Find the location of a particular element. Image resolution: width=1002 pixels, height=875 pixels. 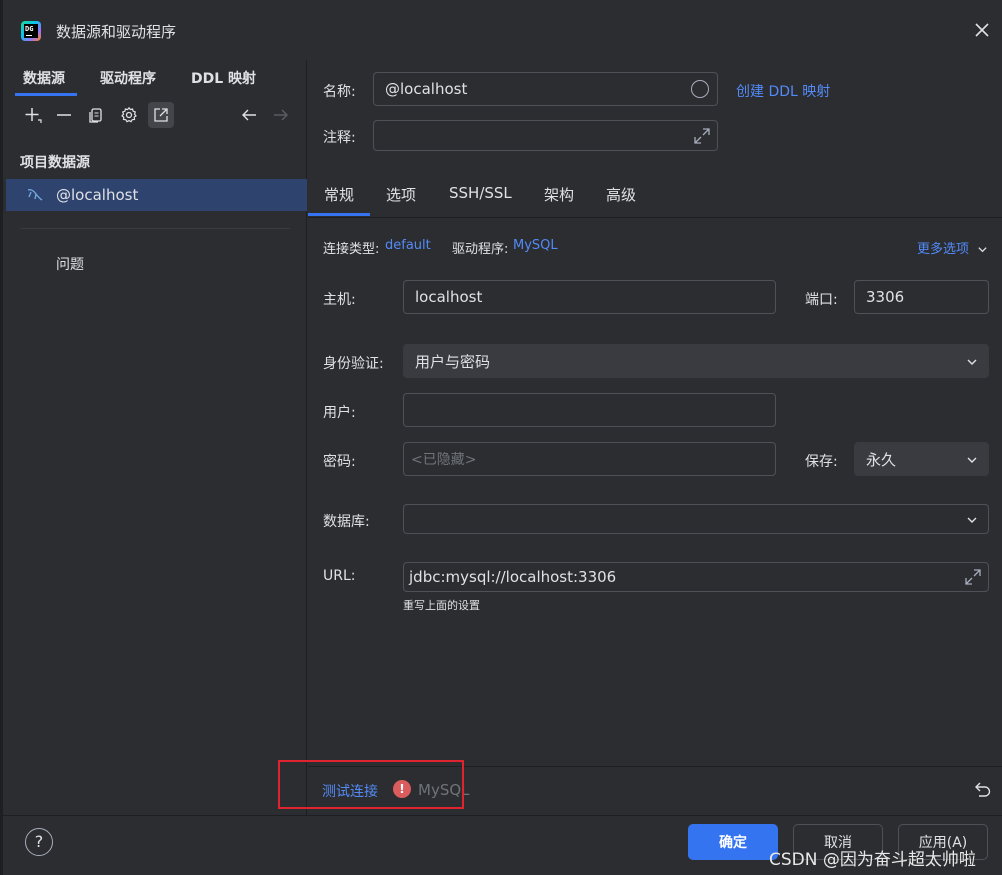

tab-general: 常规 is located at coordinates (339, 200).